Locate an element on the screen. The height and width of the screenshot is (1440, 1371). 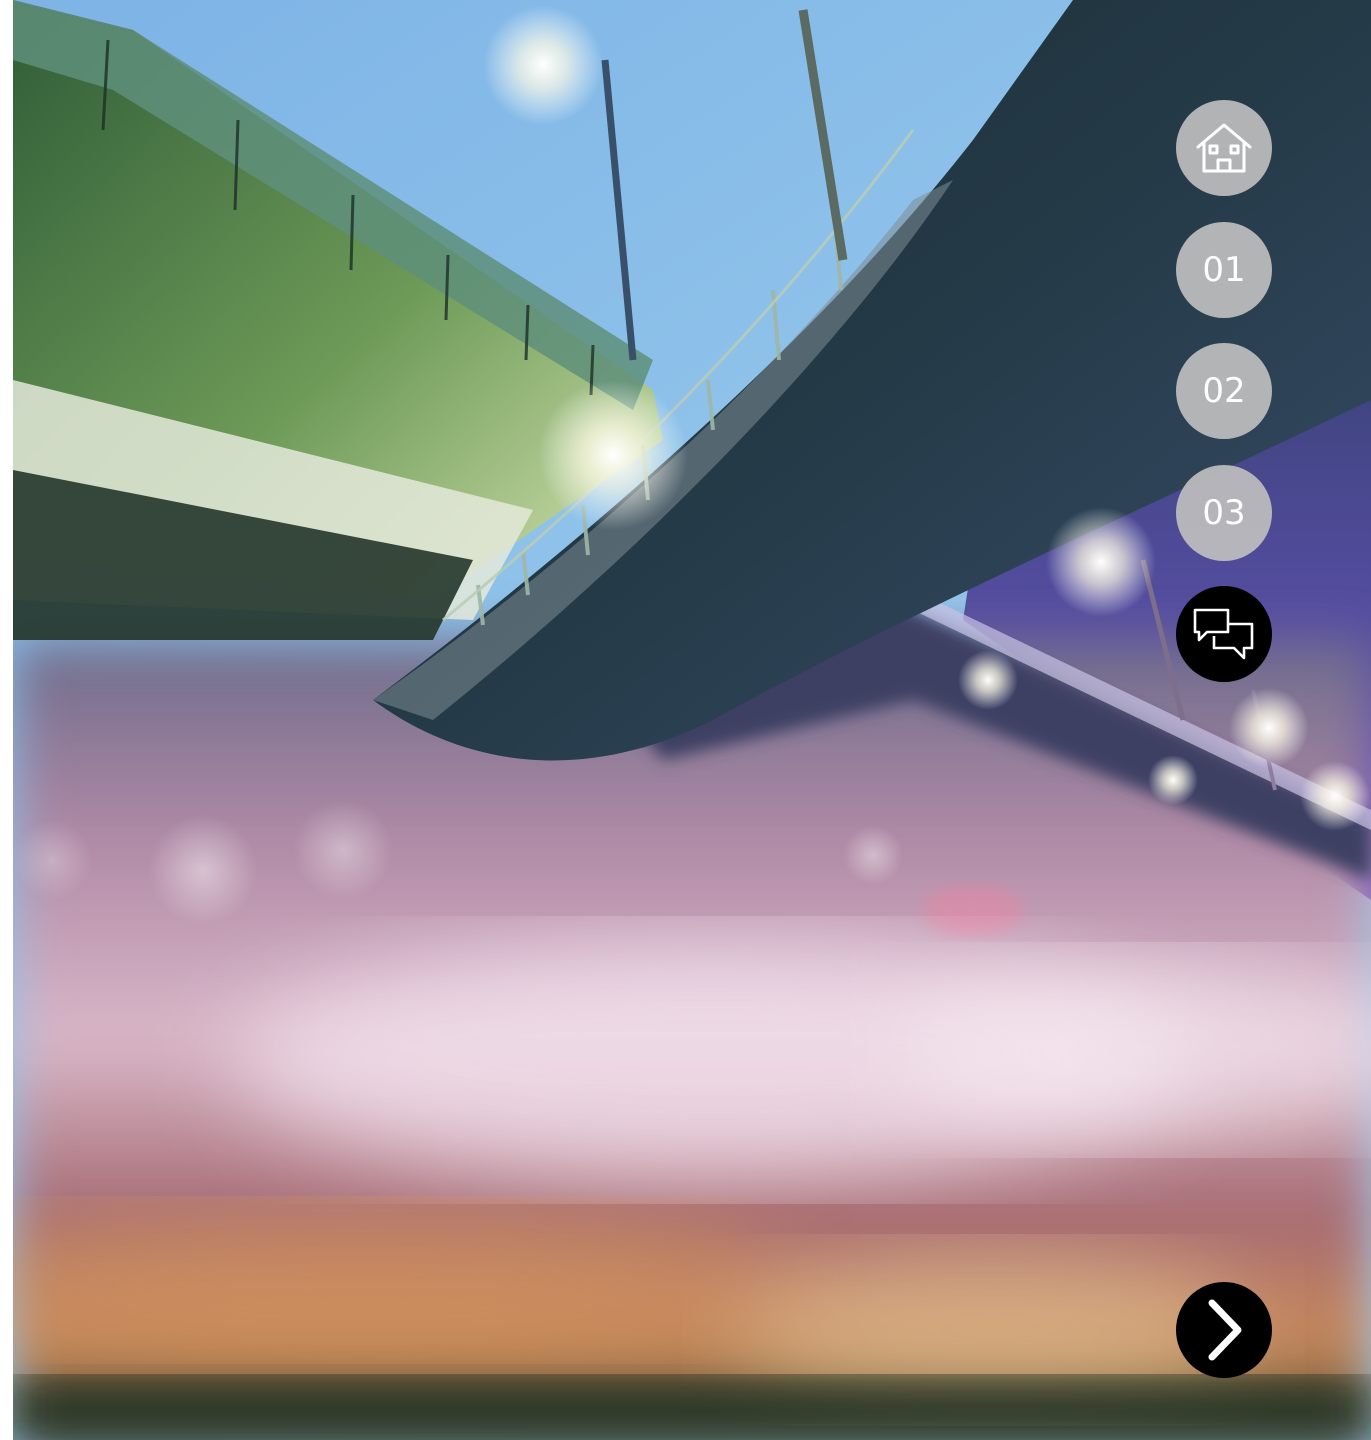
nav-section-02-button: 02 is located at coordinates (1224, 391).